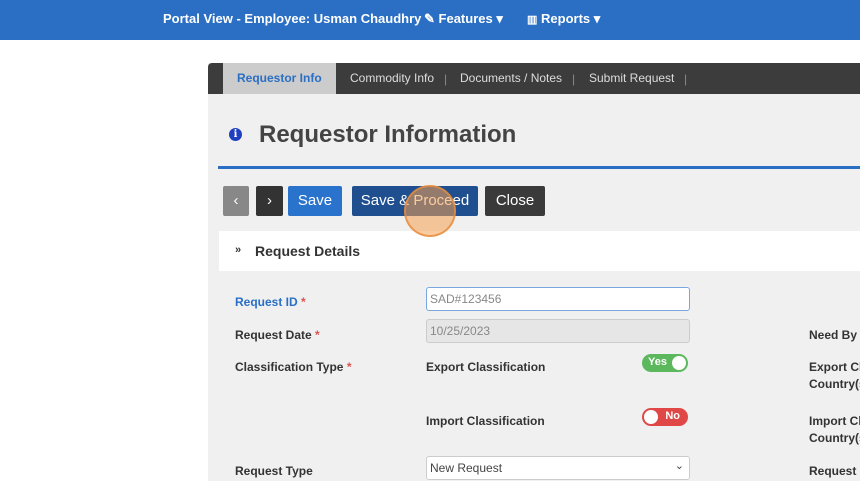 The image size is (860, 481). I want to click on features-menu: ✎ Features ▾, so click(463, 19).